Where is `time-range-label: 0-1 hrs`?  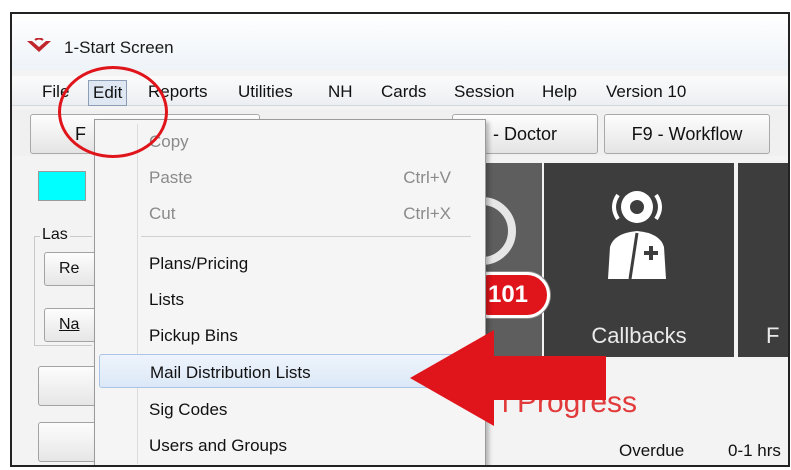
time-range-label: 0-1 hrs is located at coordinates (754, 450).